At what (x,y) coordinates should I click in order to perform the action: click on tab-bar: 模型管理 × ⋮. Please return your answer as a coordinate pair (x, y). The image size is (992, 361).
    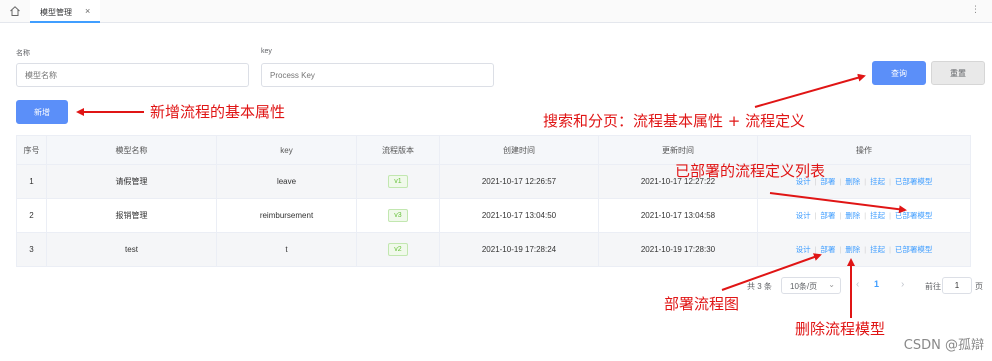
    Looking at the image, I should click on (496, 11).